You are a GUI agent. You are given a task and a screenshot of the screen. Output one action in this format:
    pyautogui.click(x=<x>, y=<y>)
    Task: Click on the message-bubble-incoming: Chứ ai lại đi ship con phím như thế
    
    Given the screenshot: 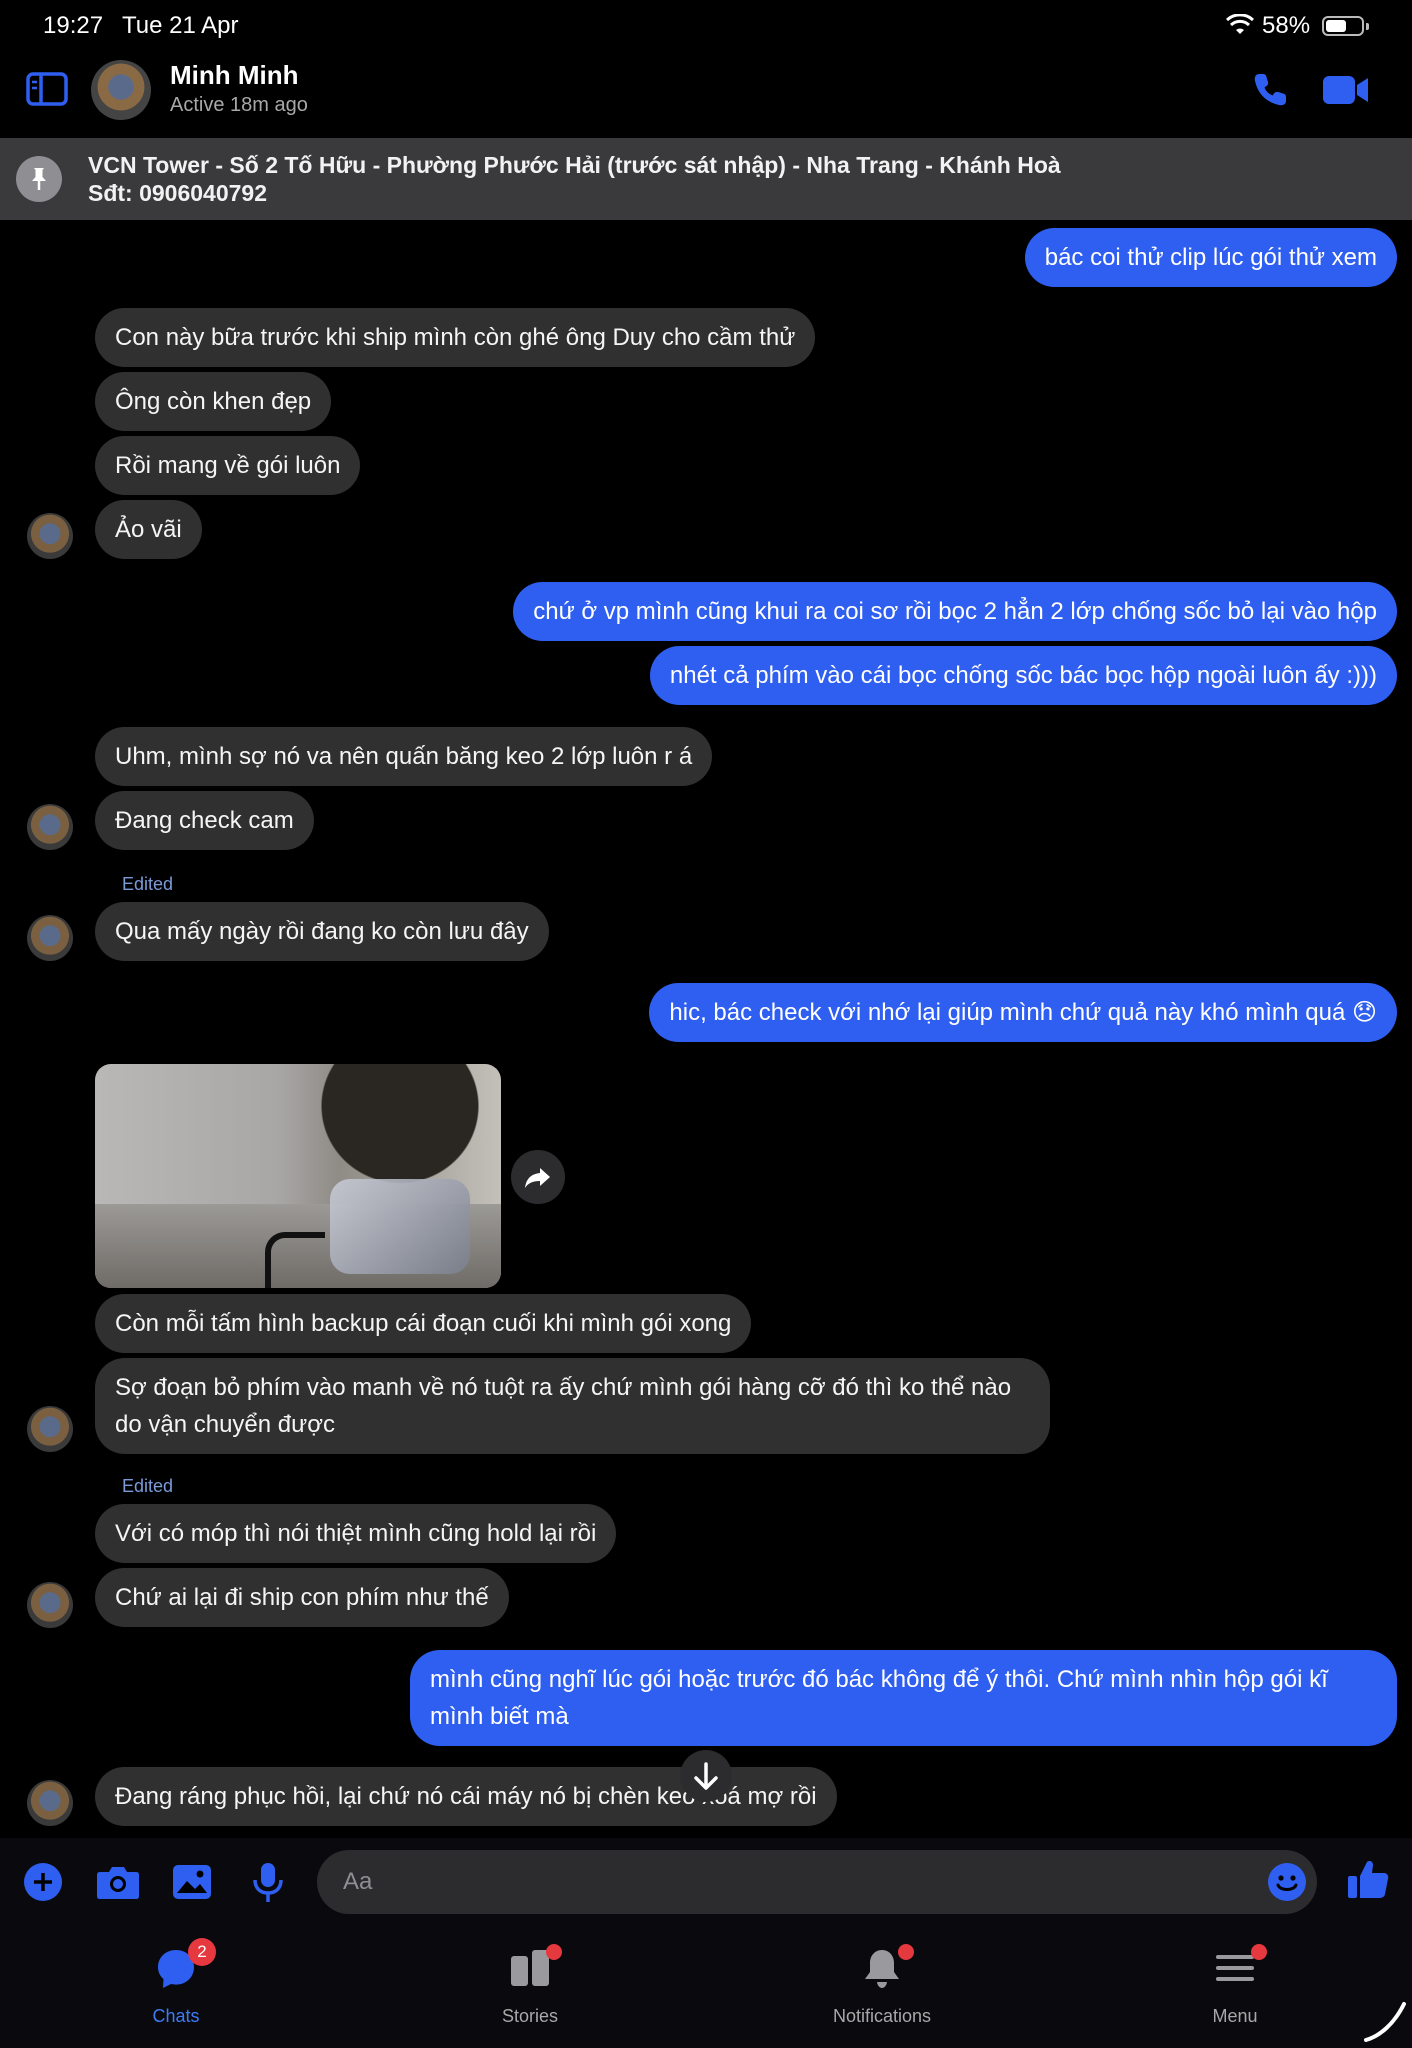 What is the action you would take?
    pyautogui.click(x=302, y=1597)
    